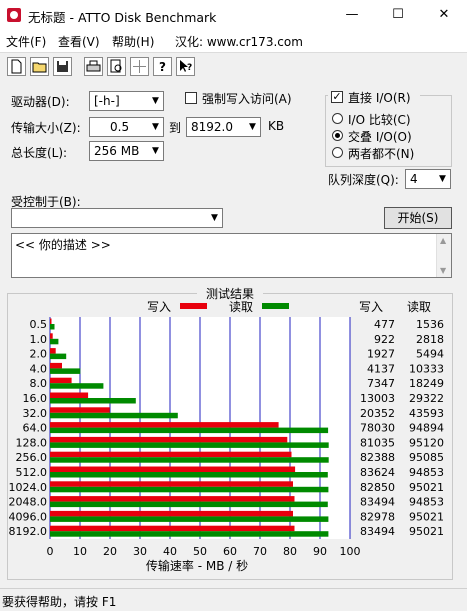  I want to click on read-legend-label: 读取, so click(241, 307).